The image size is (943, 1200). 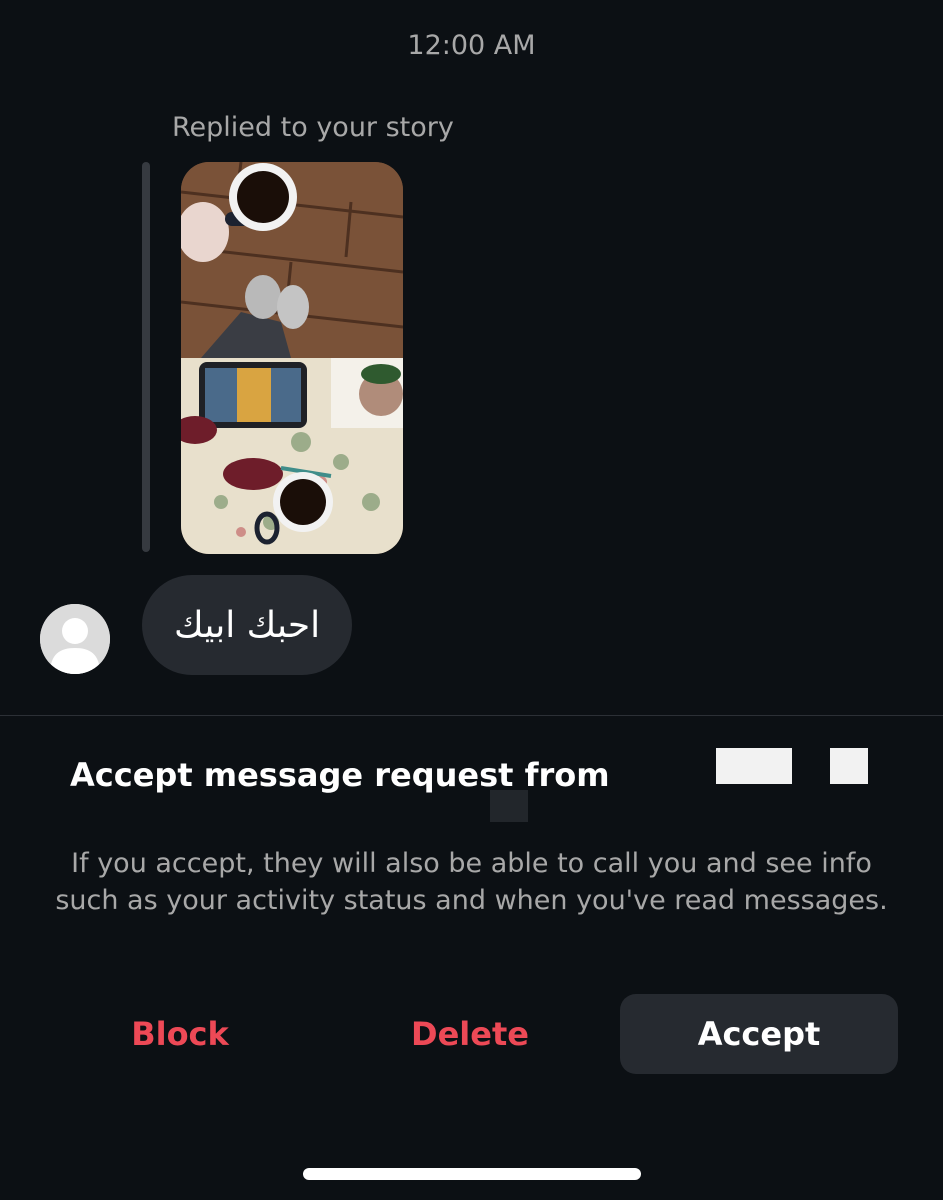 I want to click on accept-button: Accept, so click(x=759, y=1034).